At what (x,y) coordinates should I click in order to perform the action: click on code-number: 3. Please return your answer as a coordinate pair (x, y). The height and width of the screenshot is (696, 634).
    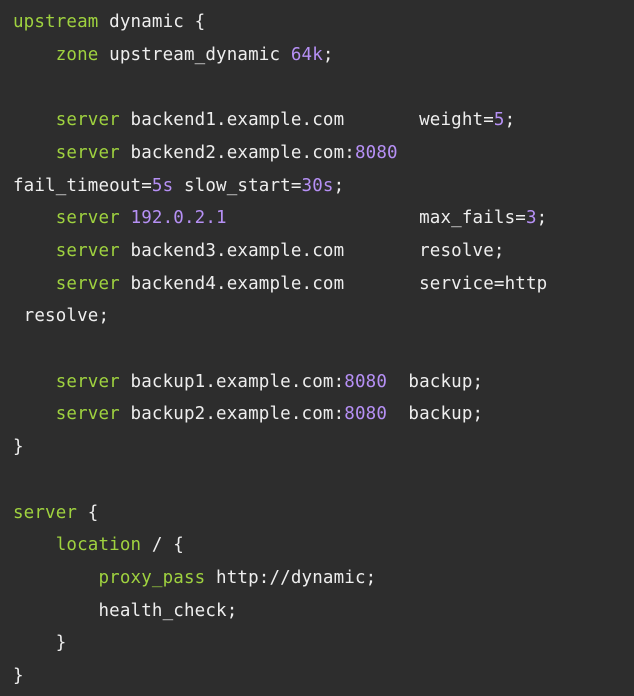
    Looking at the image, I should click on (531, 218).